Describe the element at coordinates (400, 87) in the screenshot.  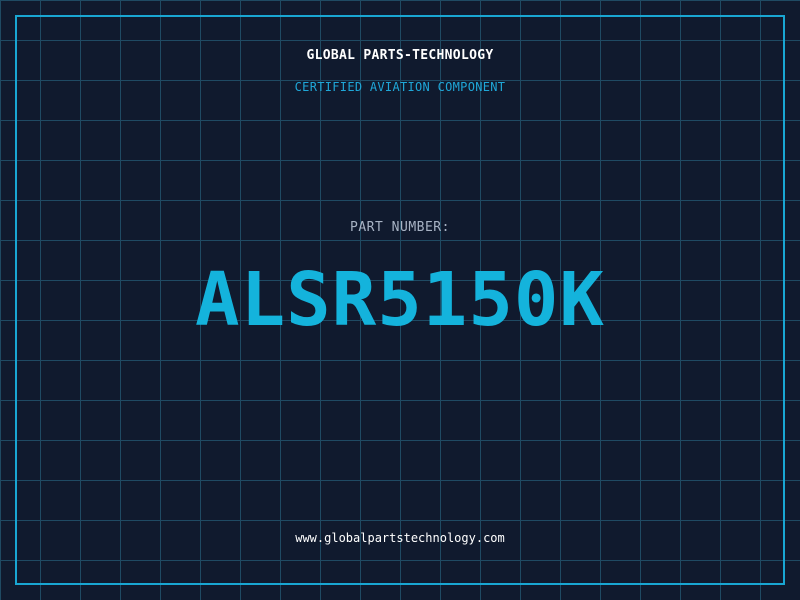
I see `certification-subtitle: CERTIFIED AVIATION COMPONENT` at that location.